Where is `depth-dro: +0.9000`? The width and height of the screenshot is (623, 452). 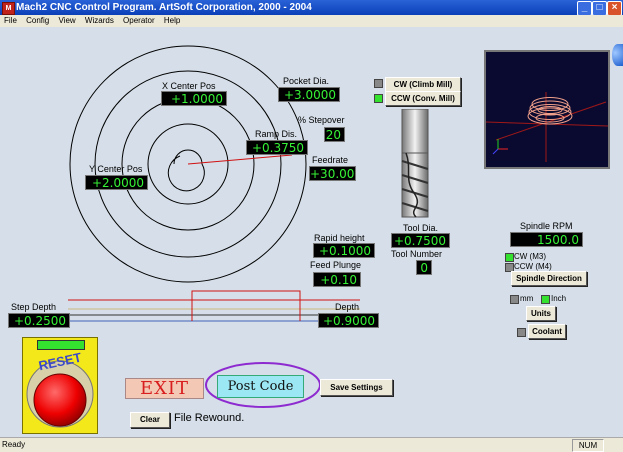
depth-dro: +0.9000 is located at coordinates (348, 320).